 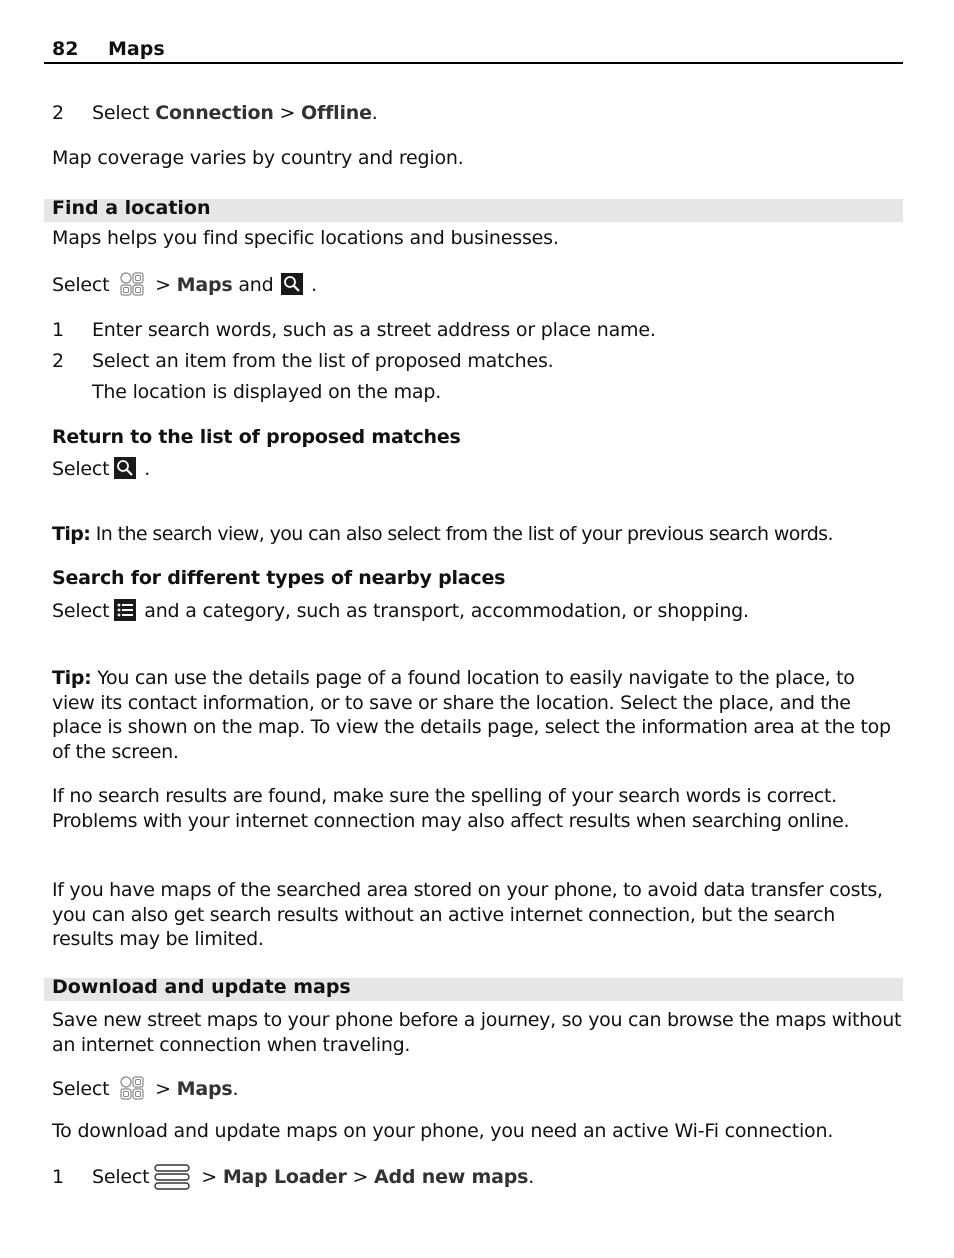 What do you see at coordinates (451, 1177) in the screenshot?
I see `menu-path-add-new-maps: Add new maps` at bounding box center [451, 1177].